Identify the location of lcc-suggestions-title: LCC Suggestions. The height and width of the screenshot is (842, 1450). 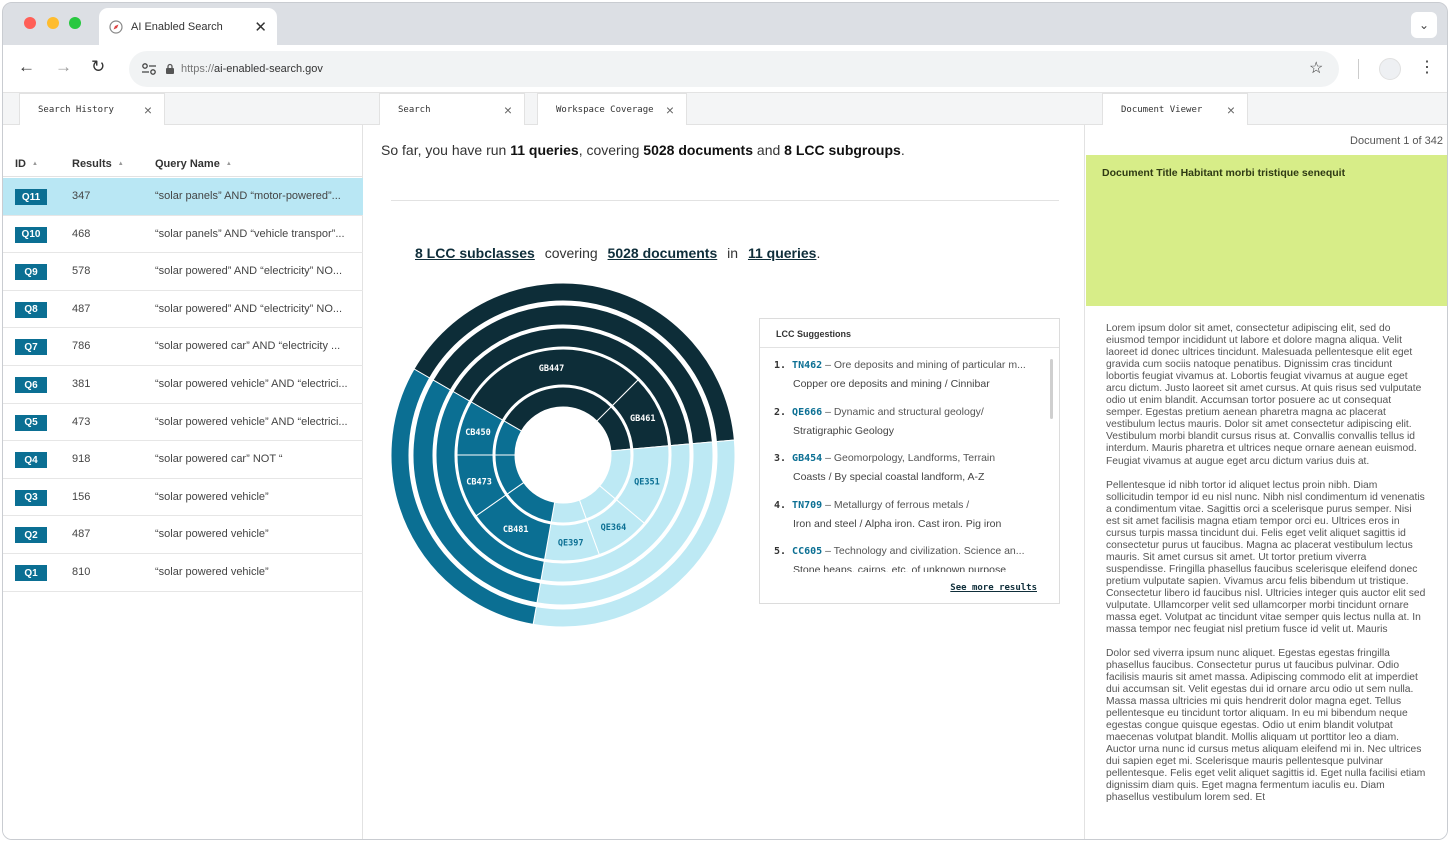
(814, 334).